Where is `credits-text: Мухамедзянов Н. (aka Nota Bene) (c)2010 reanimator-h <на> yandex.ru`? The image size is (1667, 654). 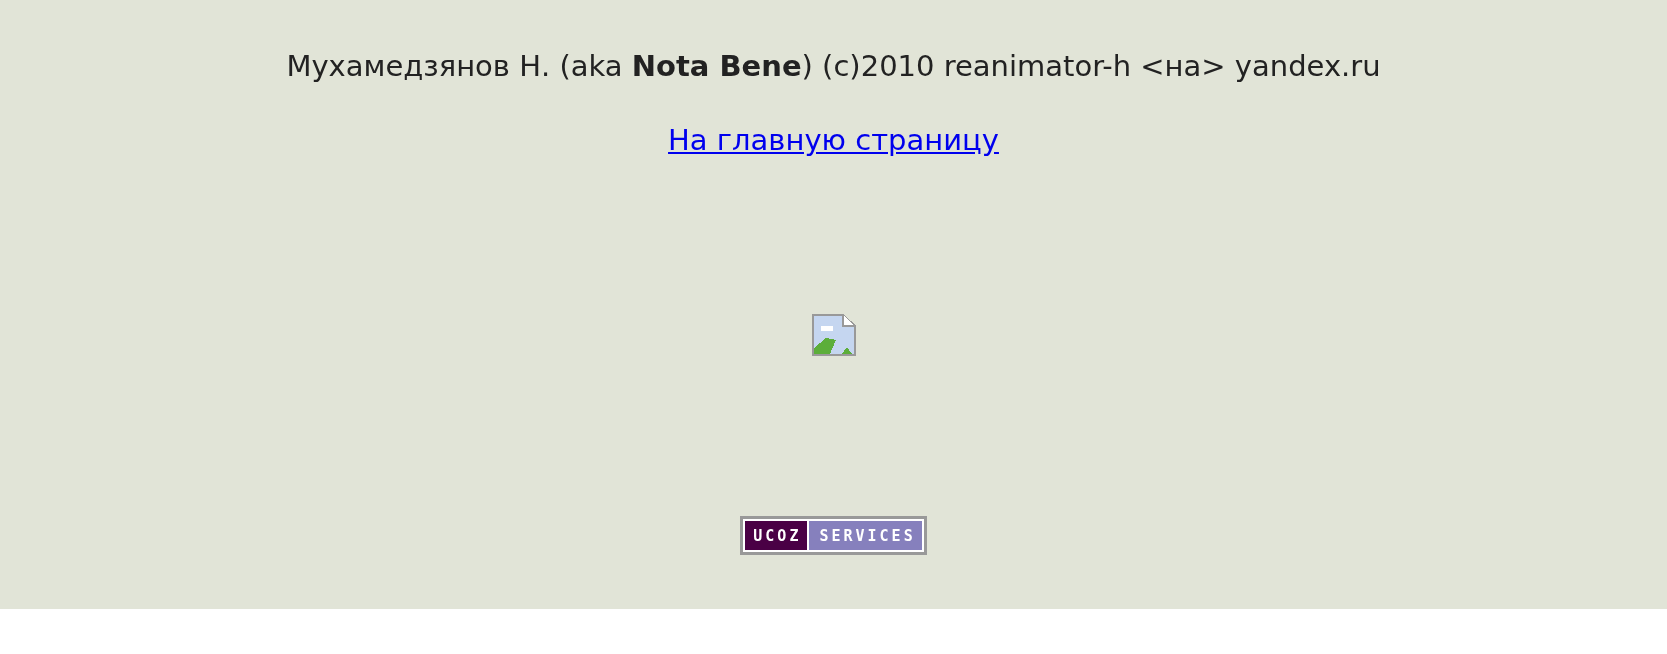
credits-text: Мухамедзянов Н. (aka Nota Bene) (c)2010 reanimator-h <на> yandex.ru is located at coordinates (833, 66).